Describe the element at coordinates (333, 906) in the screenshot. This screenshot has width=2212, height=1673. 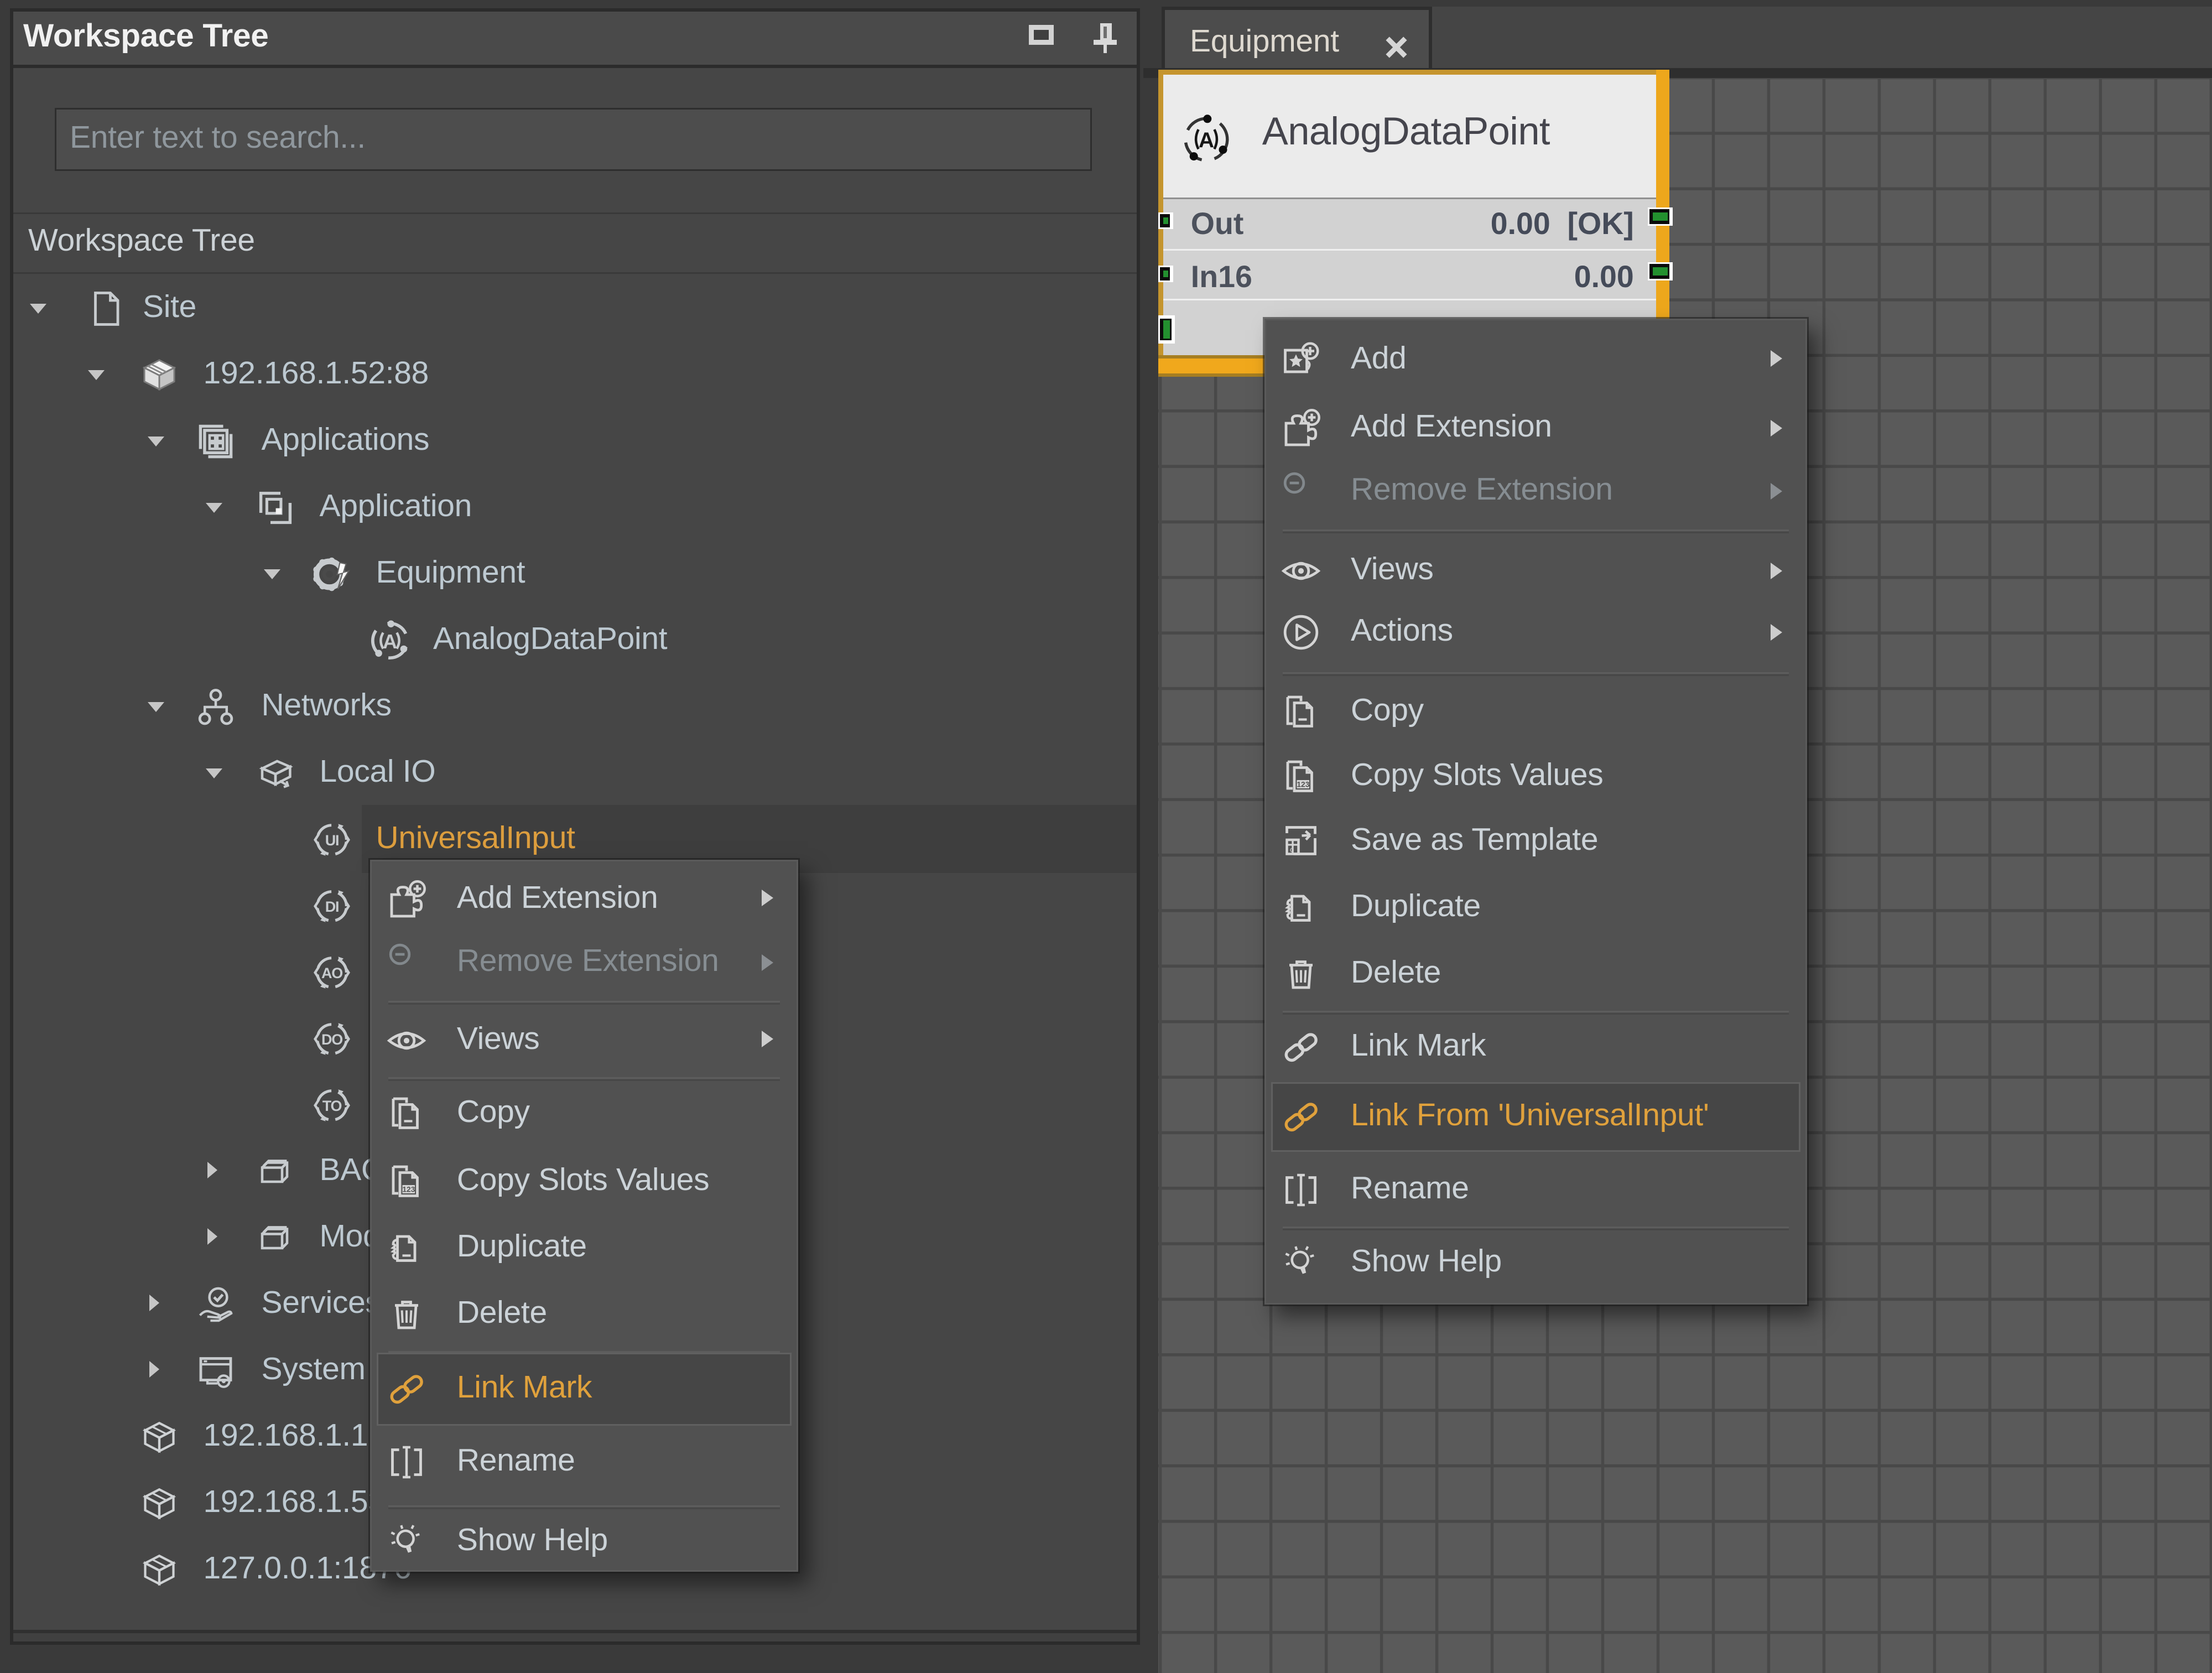
I see `svg-text: DI` at that location.